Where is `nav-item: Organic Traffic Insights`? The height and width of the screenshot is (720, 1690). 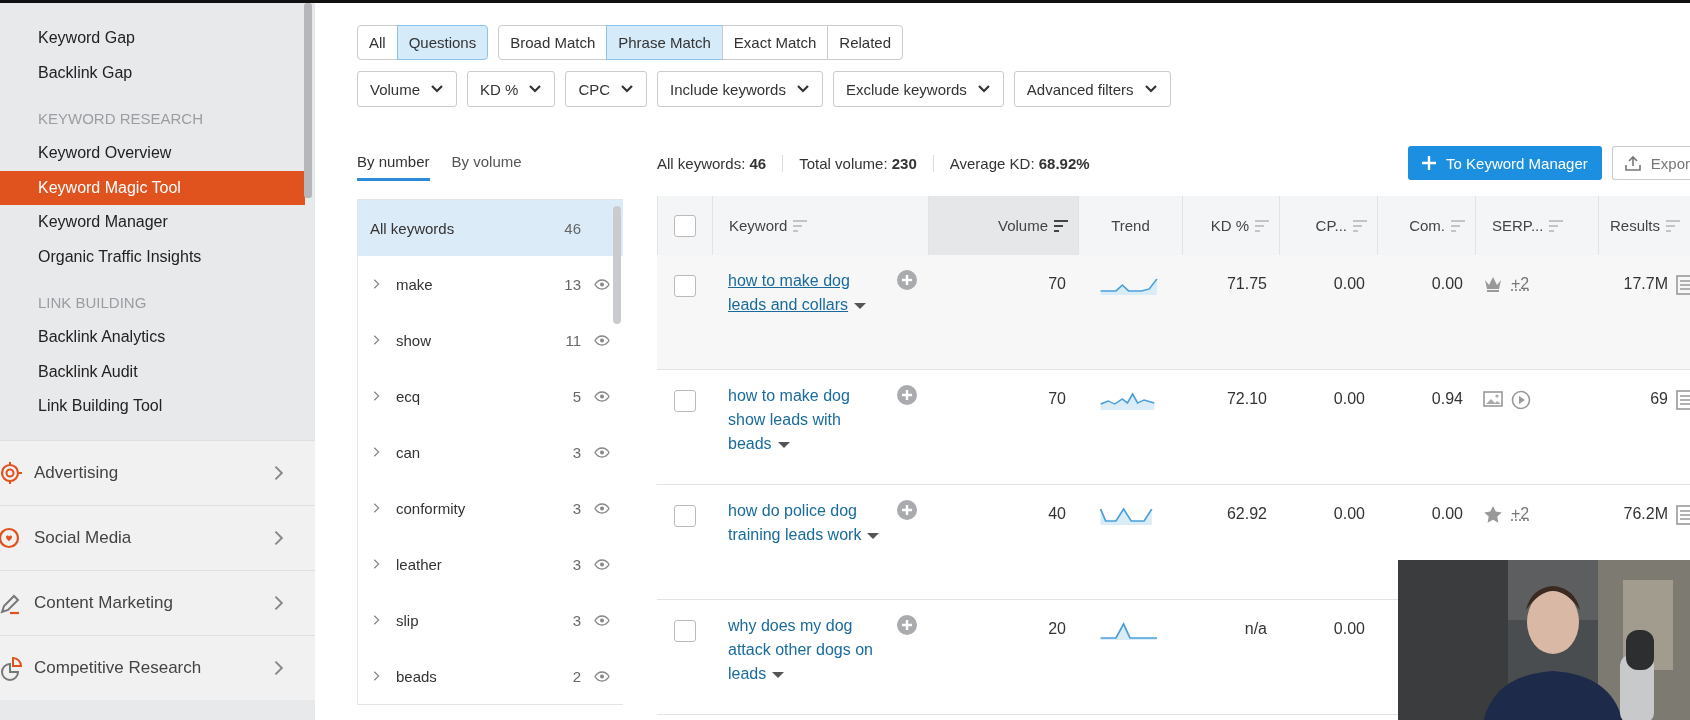 nav-item: Organic Traffic Insights is located at coordinates (152, 256).